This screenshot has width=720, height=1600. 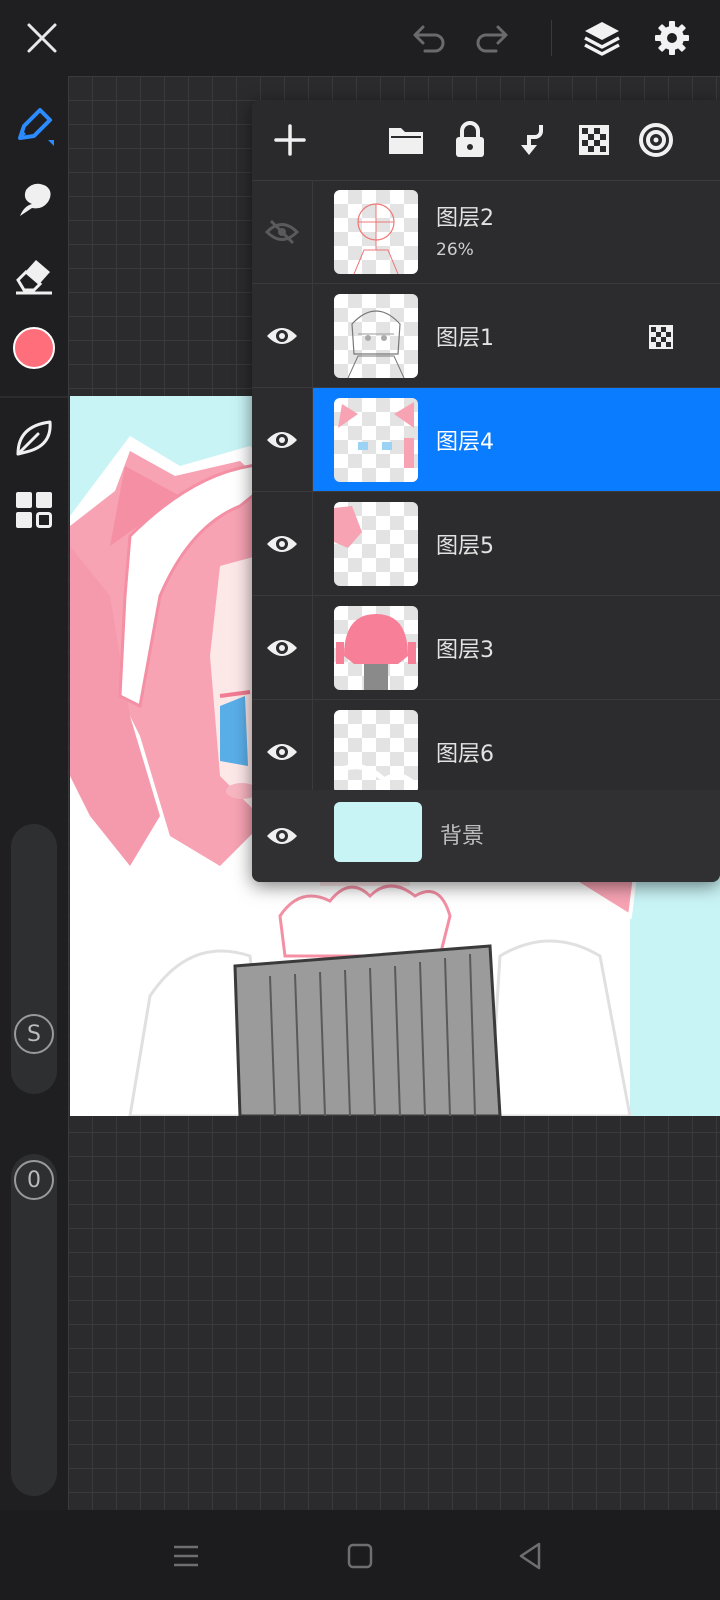 I want to click on close-icon, so click(x=42, y=38).